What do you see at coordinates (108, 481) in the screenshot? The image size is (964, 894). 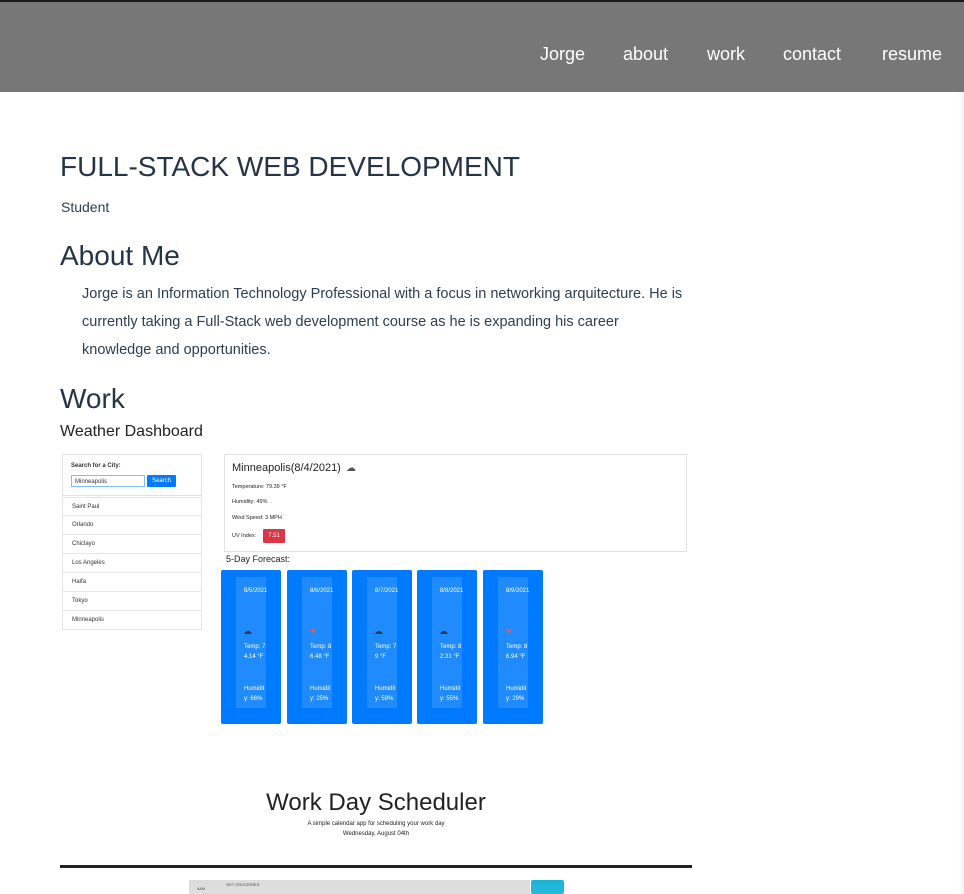 I see `weather-search-input: Minneapolis` at bounding box center [108, 481].